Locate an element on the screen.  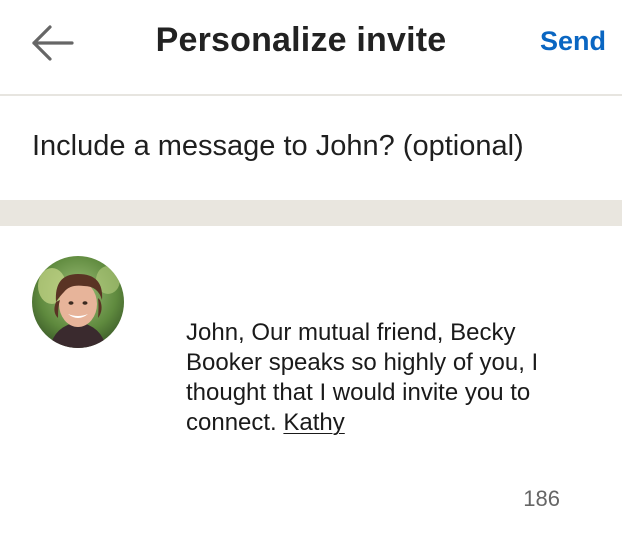
section-divider is located at coordinates (311, 213).